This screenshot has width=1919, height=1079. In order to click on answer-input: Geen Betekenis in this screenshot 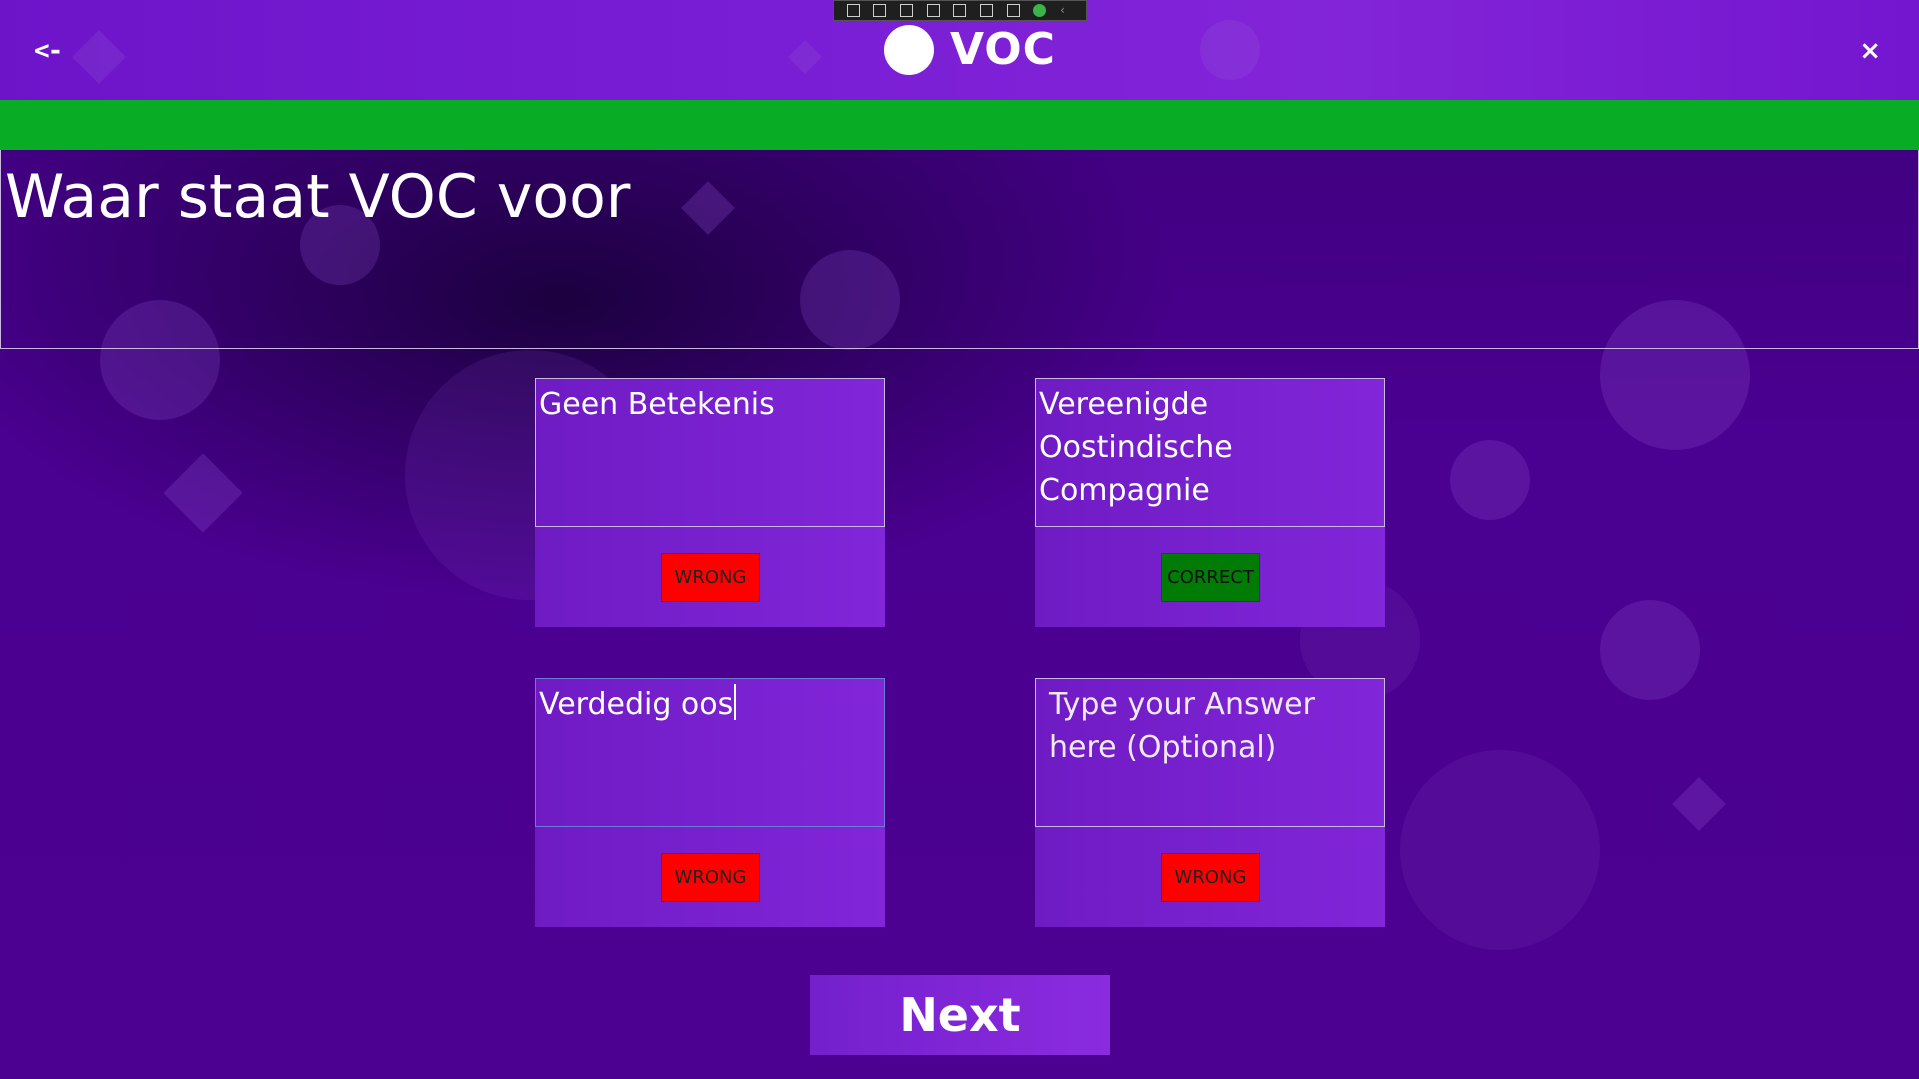, I will do `click(710, 452)`.